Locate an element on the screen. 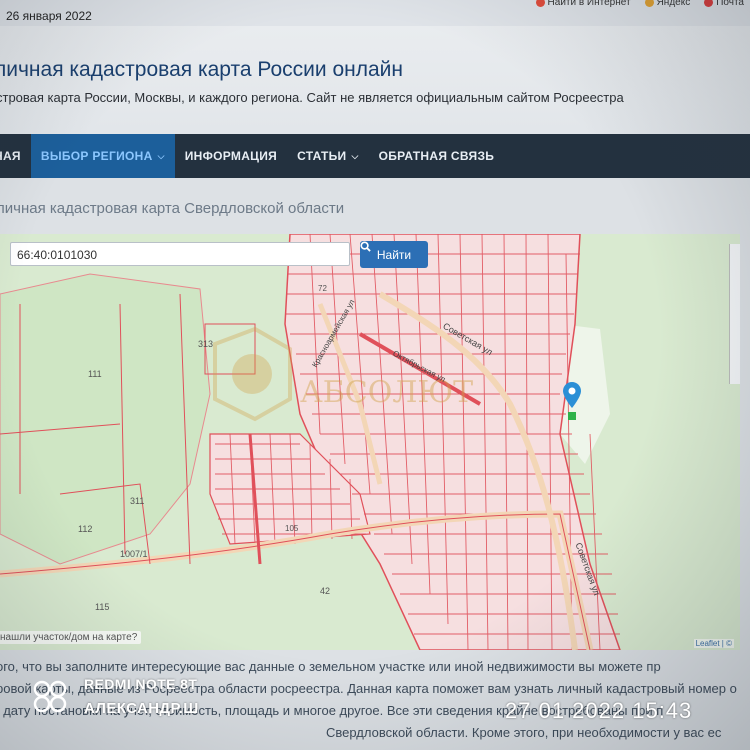  device-watermark: REDMI NOTE 8T is located at coordinates (141, 684).